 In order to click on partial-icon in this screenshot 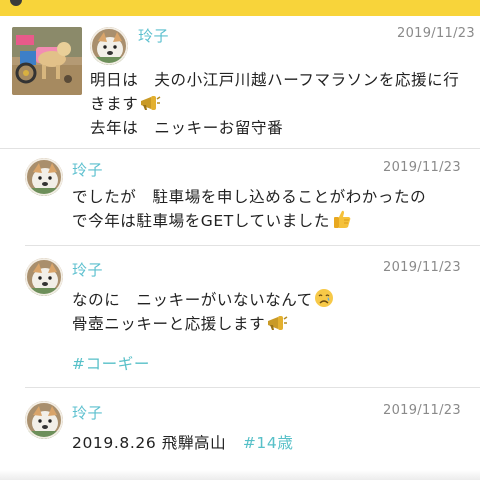, I will do `click(16, 3)`.